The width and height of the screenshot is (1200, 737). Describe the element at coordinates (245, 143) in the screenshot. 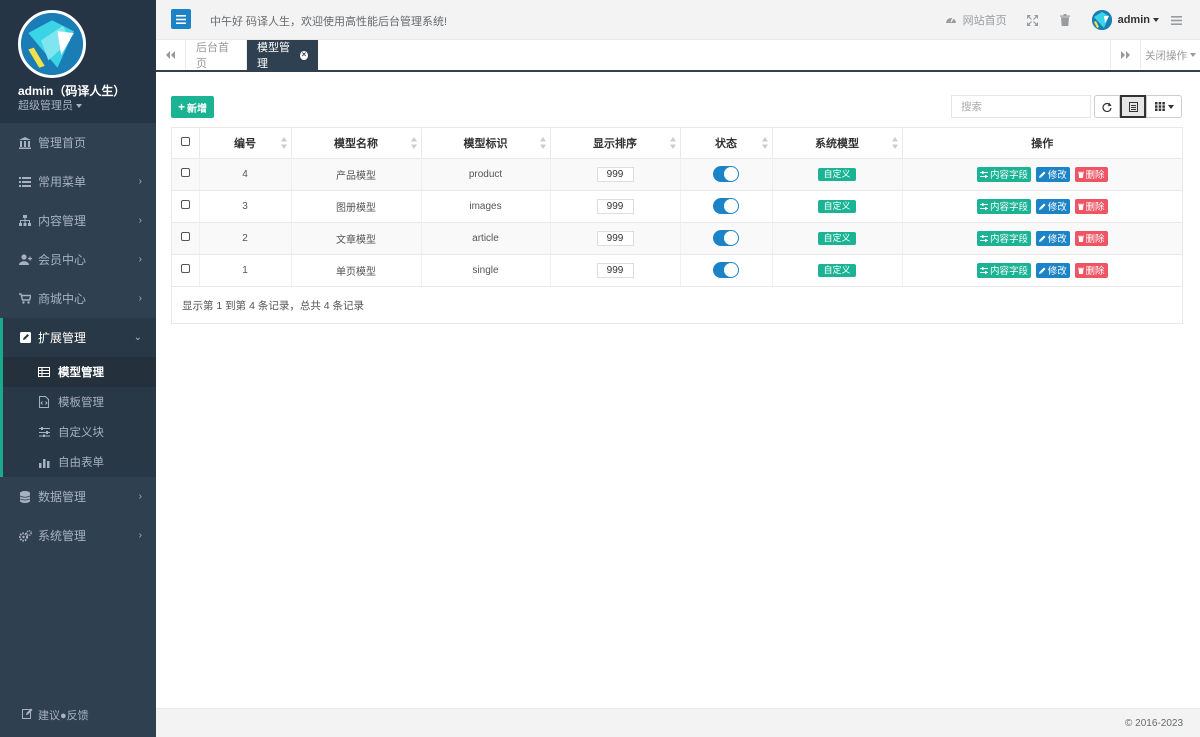

I see `column-header: 编号` at that location.